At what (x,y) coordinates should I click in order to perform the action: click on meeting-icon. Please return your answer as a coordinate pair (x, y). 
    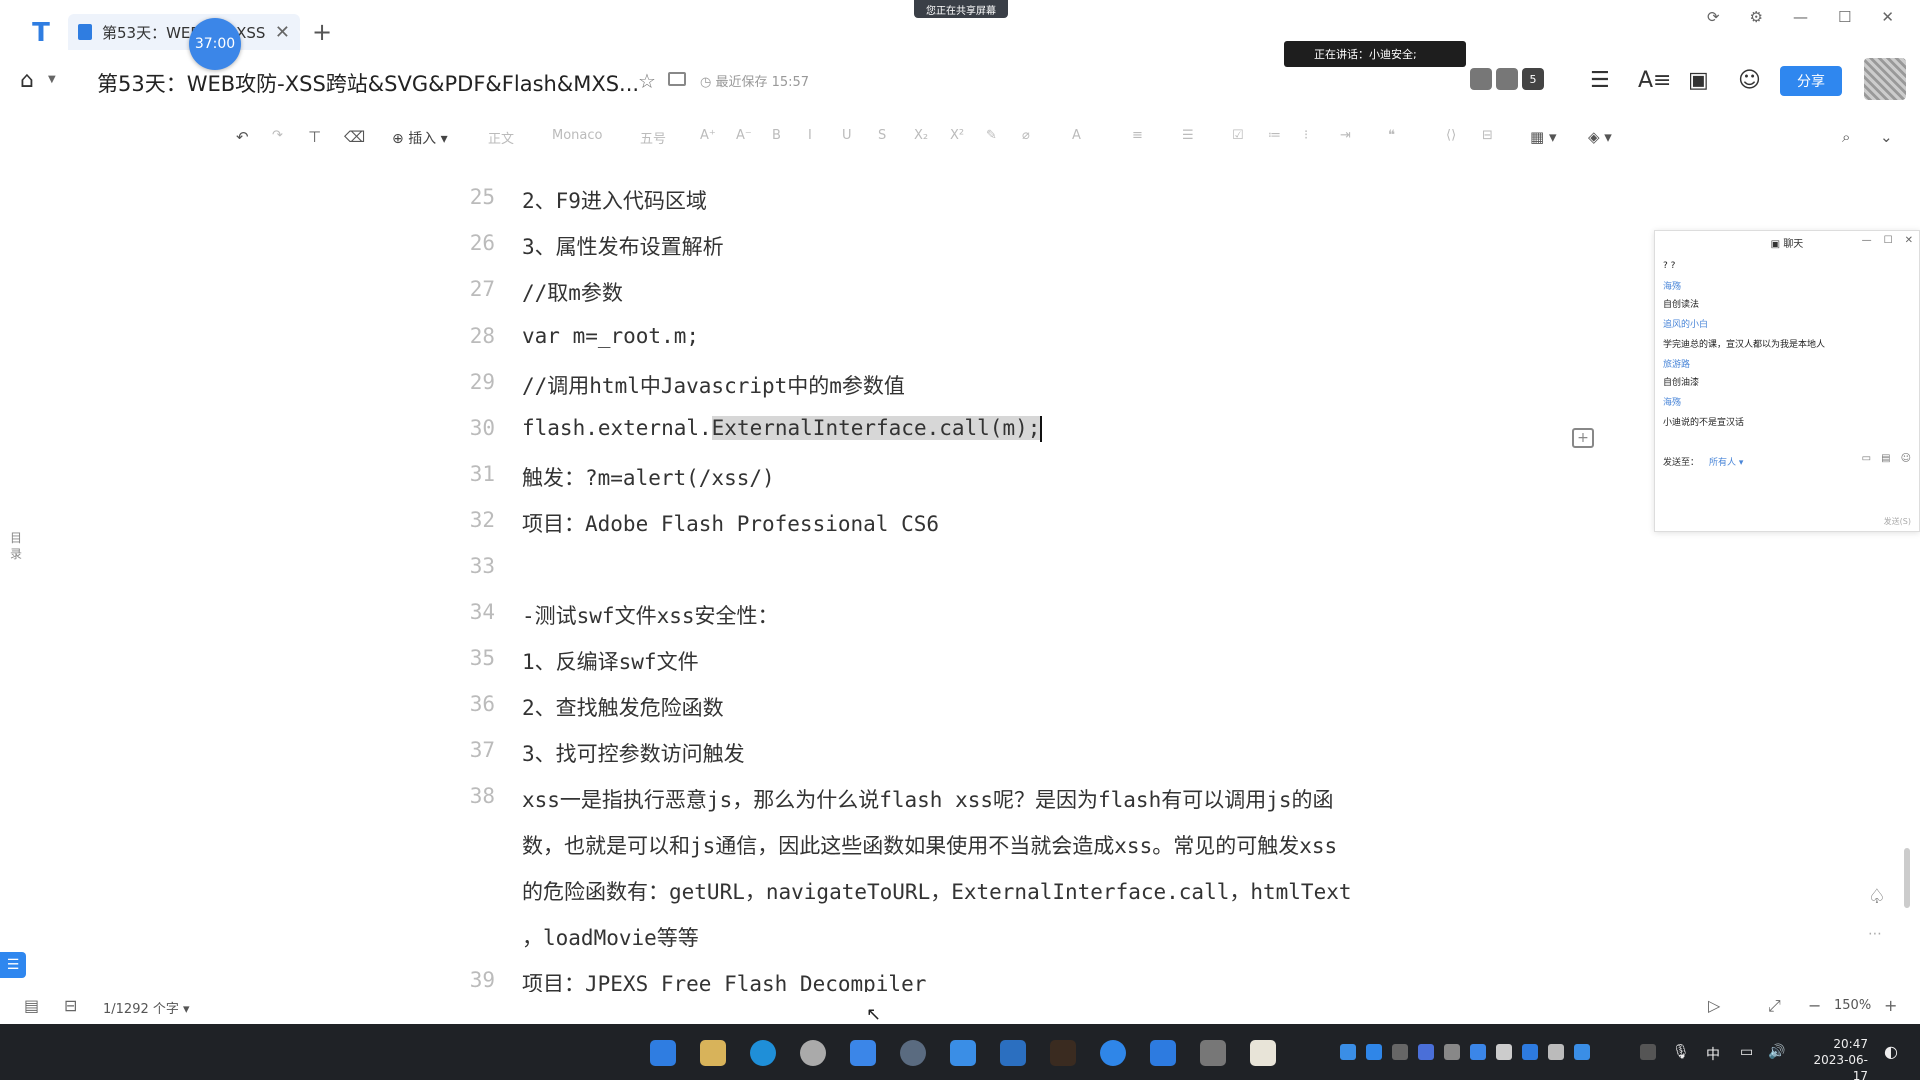
    Looking at the image, I should click on (963, 1053).